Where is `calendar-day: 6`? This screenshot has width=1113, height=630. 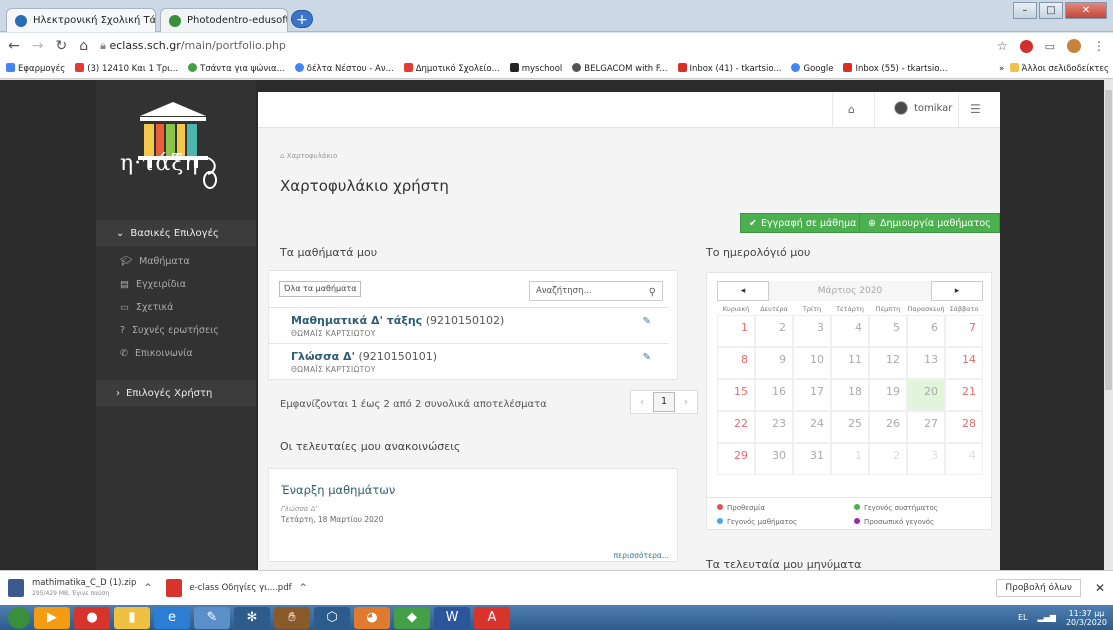 calendar-day: 6 is located at coordinates (926, 331).